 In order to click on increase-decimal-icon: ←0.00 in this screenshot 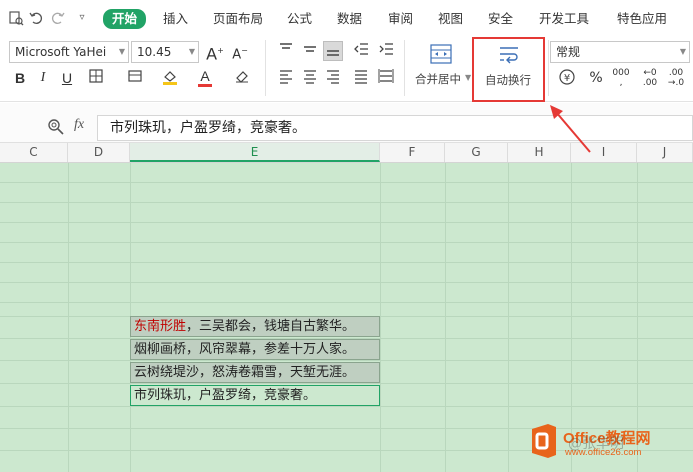, I will do `click(650, 78)`.